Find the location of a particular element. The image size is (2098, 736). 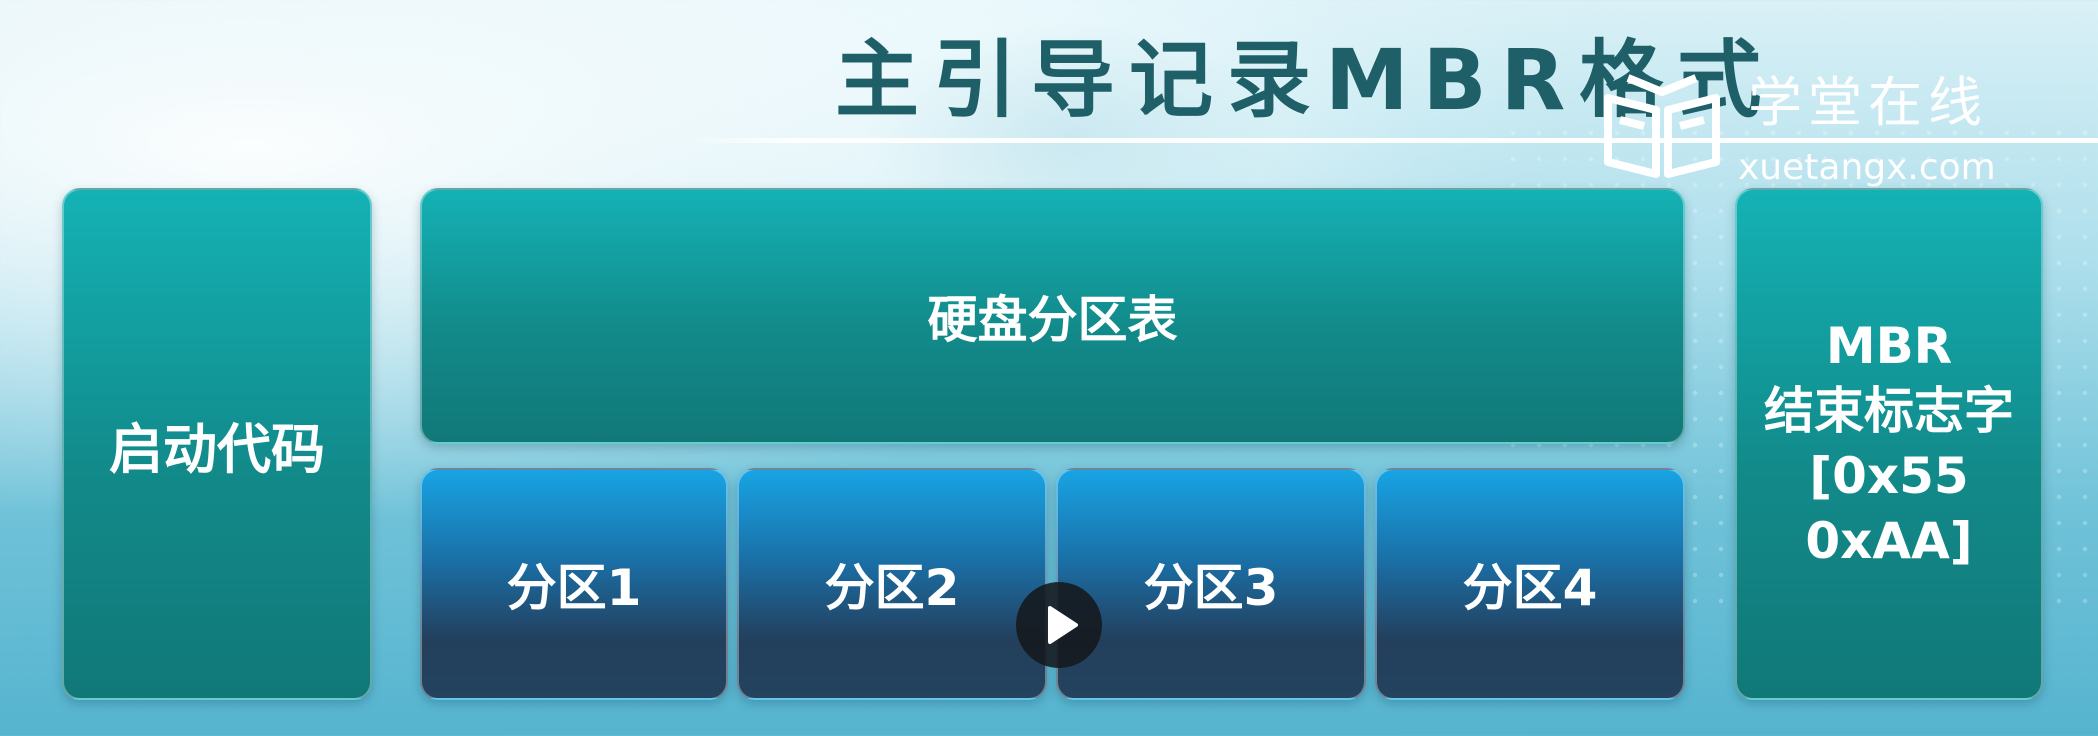

signature-line-1: MBR is located at coordinates (1889, 346).